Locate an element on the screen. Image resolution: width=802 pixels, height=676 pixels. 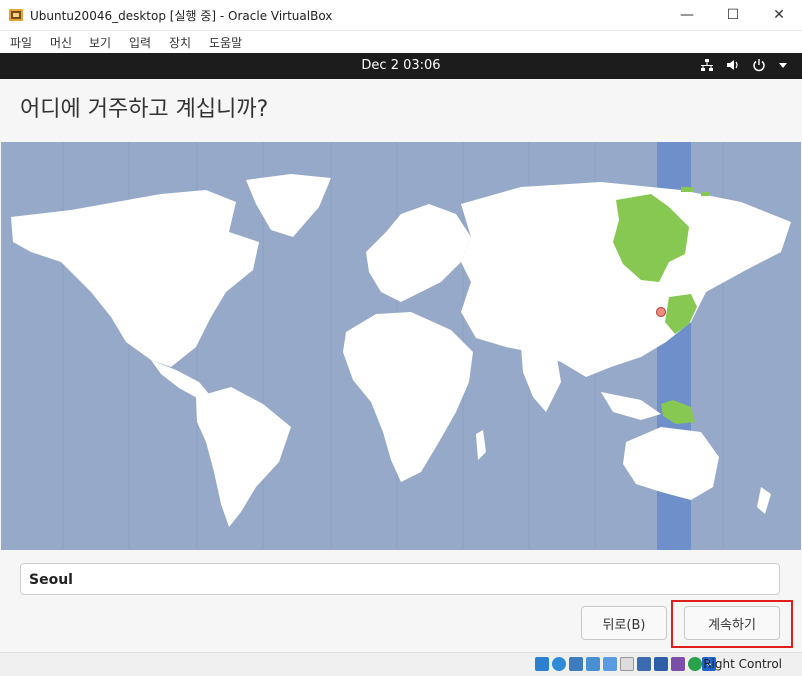
network-icon is located at coordinates (707, 65).